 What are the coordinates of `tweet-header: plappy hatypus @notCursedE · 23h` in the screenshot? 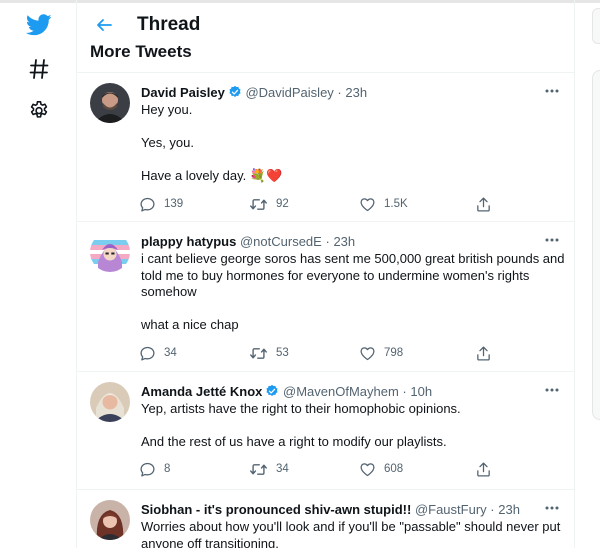 It's located at (341, 242).